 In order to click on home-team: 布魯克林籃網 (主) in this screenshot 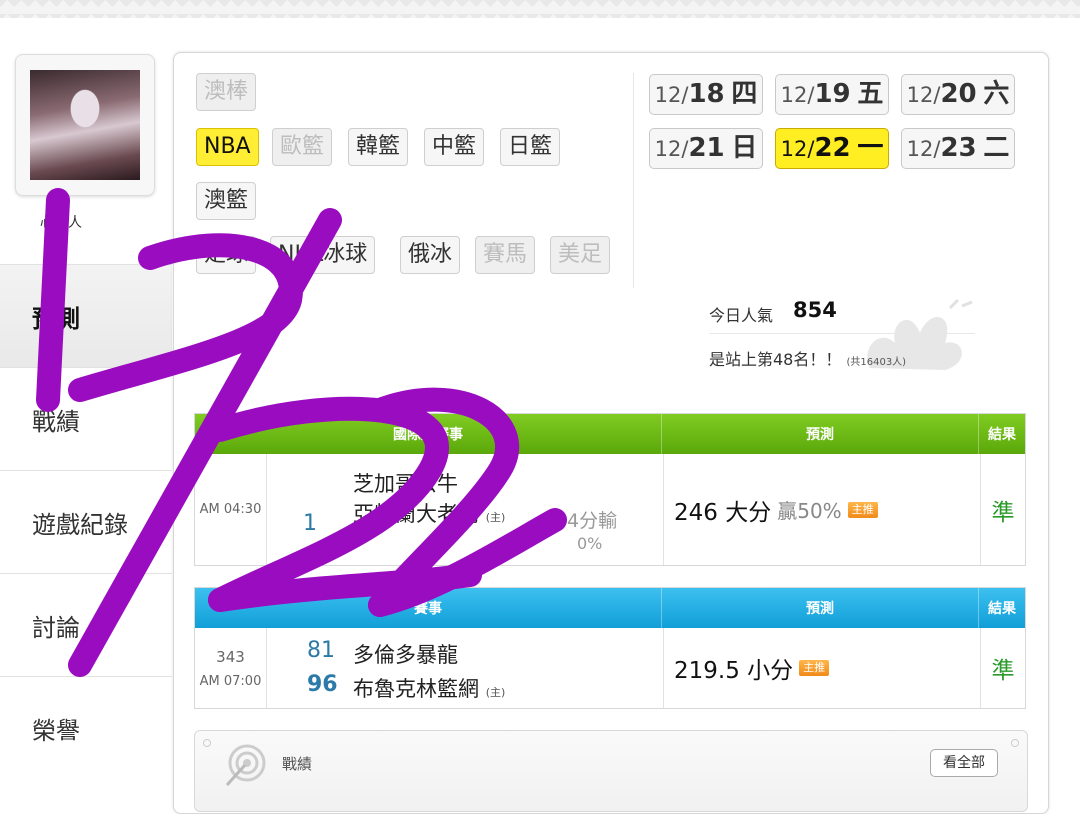, I will do `click(429, 688)`.